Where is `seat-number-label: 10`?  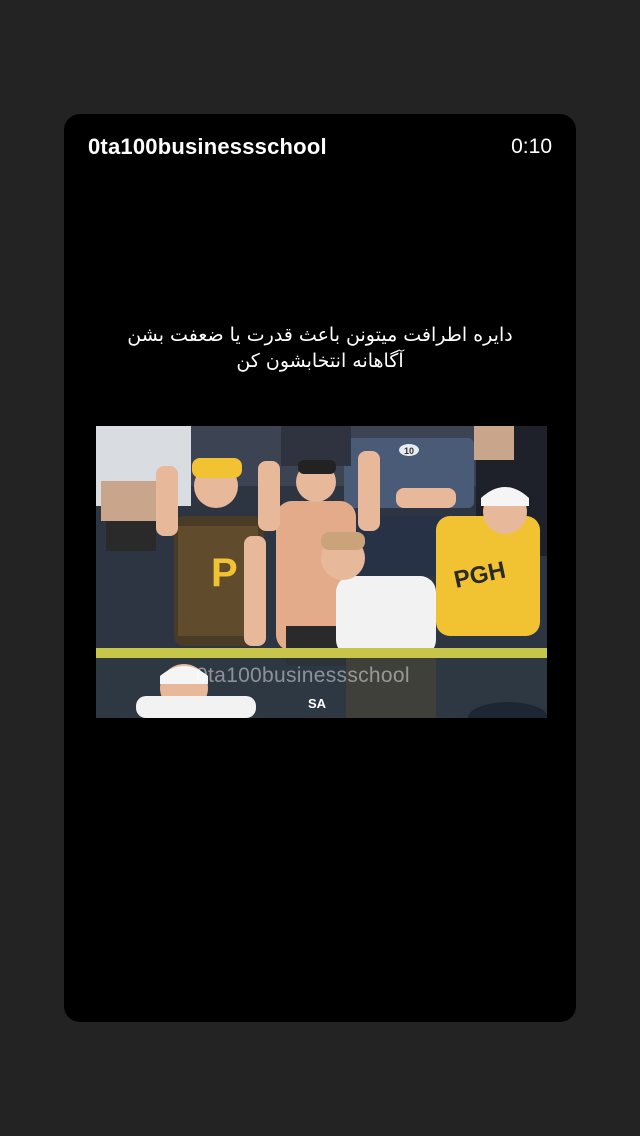 seat-number-label: 10 is located at coordinates (409, 451).